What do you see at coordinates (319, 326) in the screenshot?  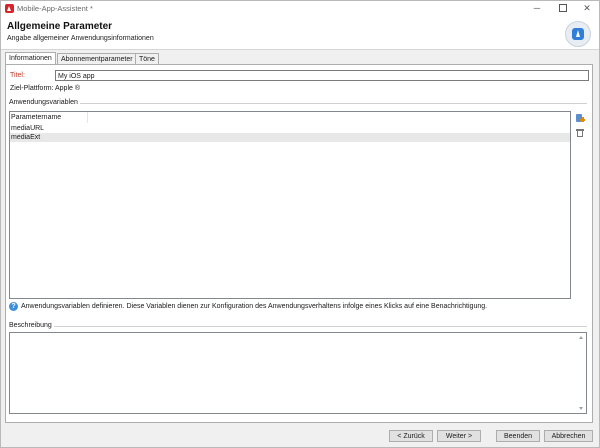 I see `description-group-line` at bounding box center [319, 326].